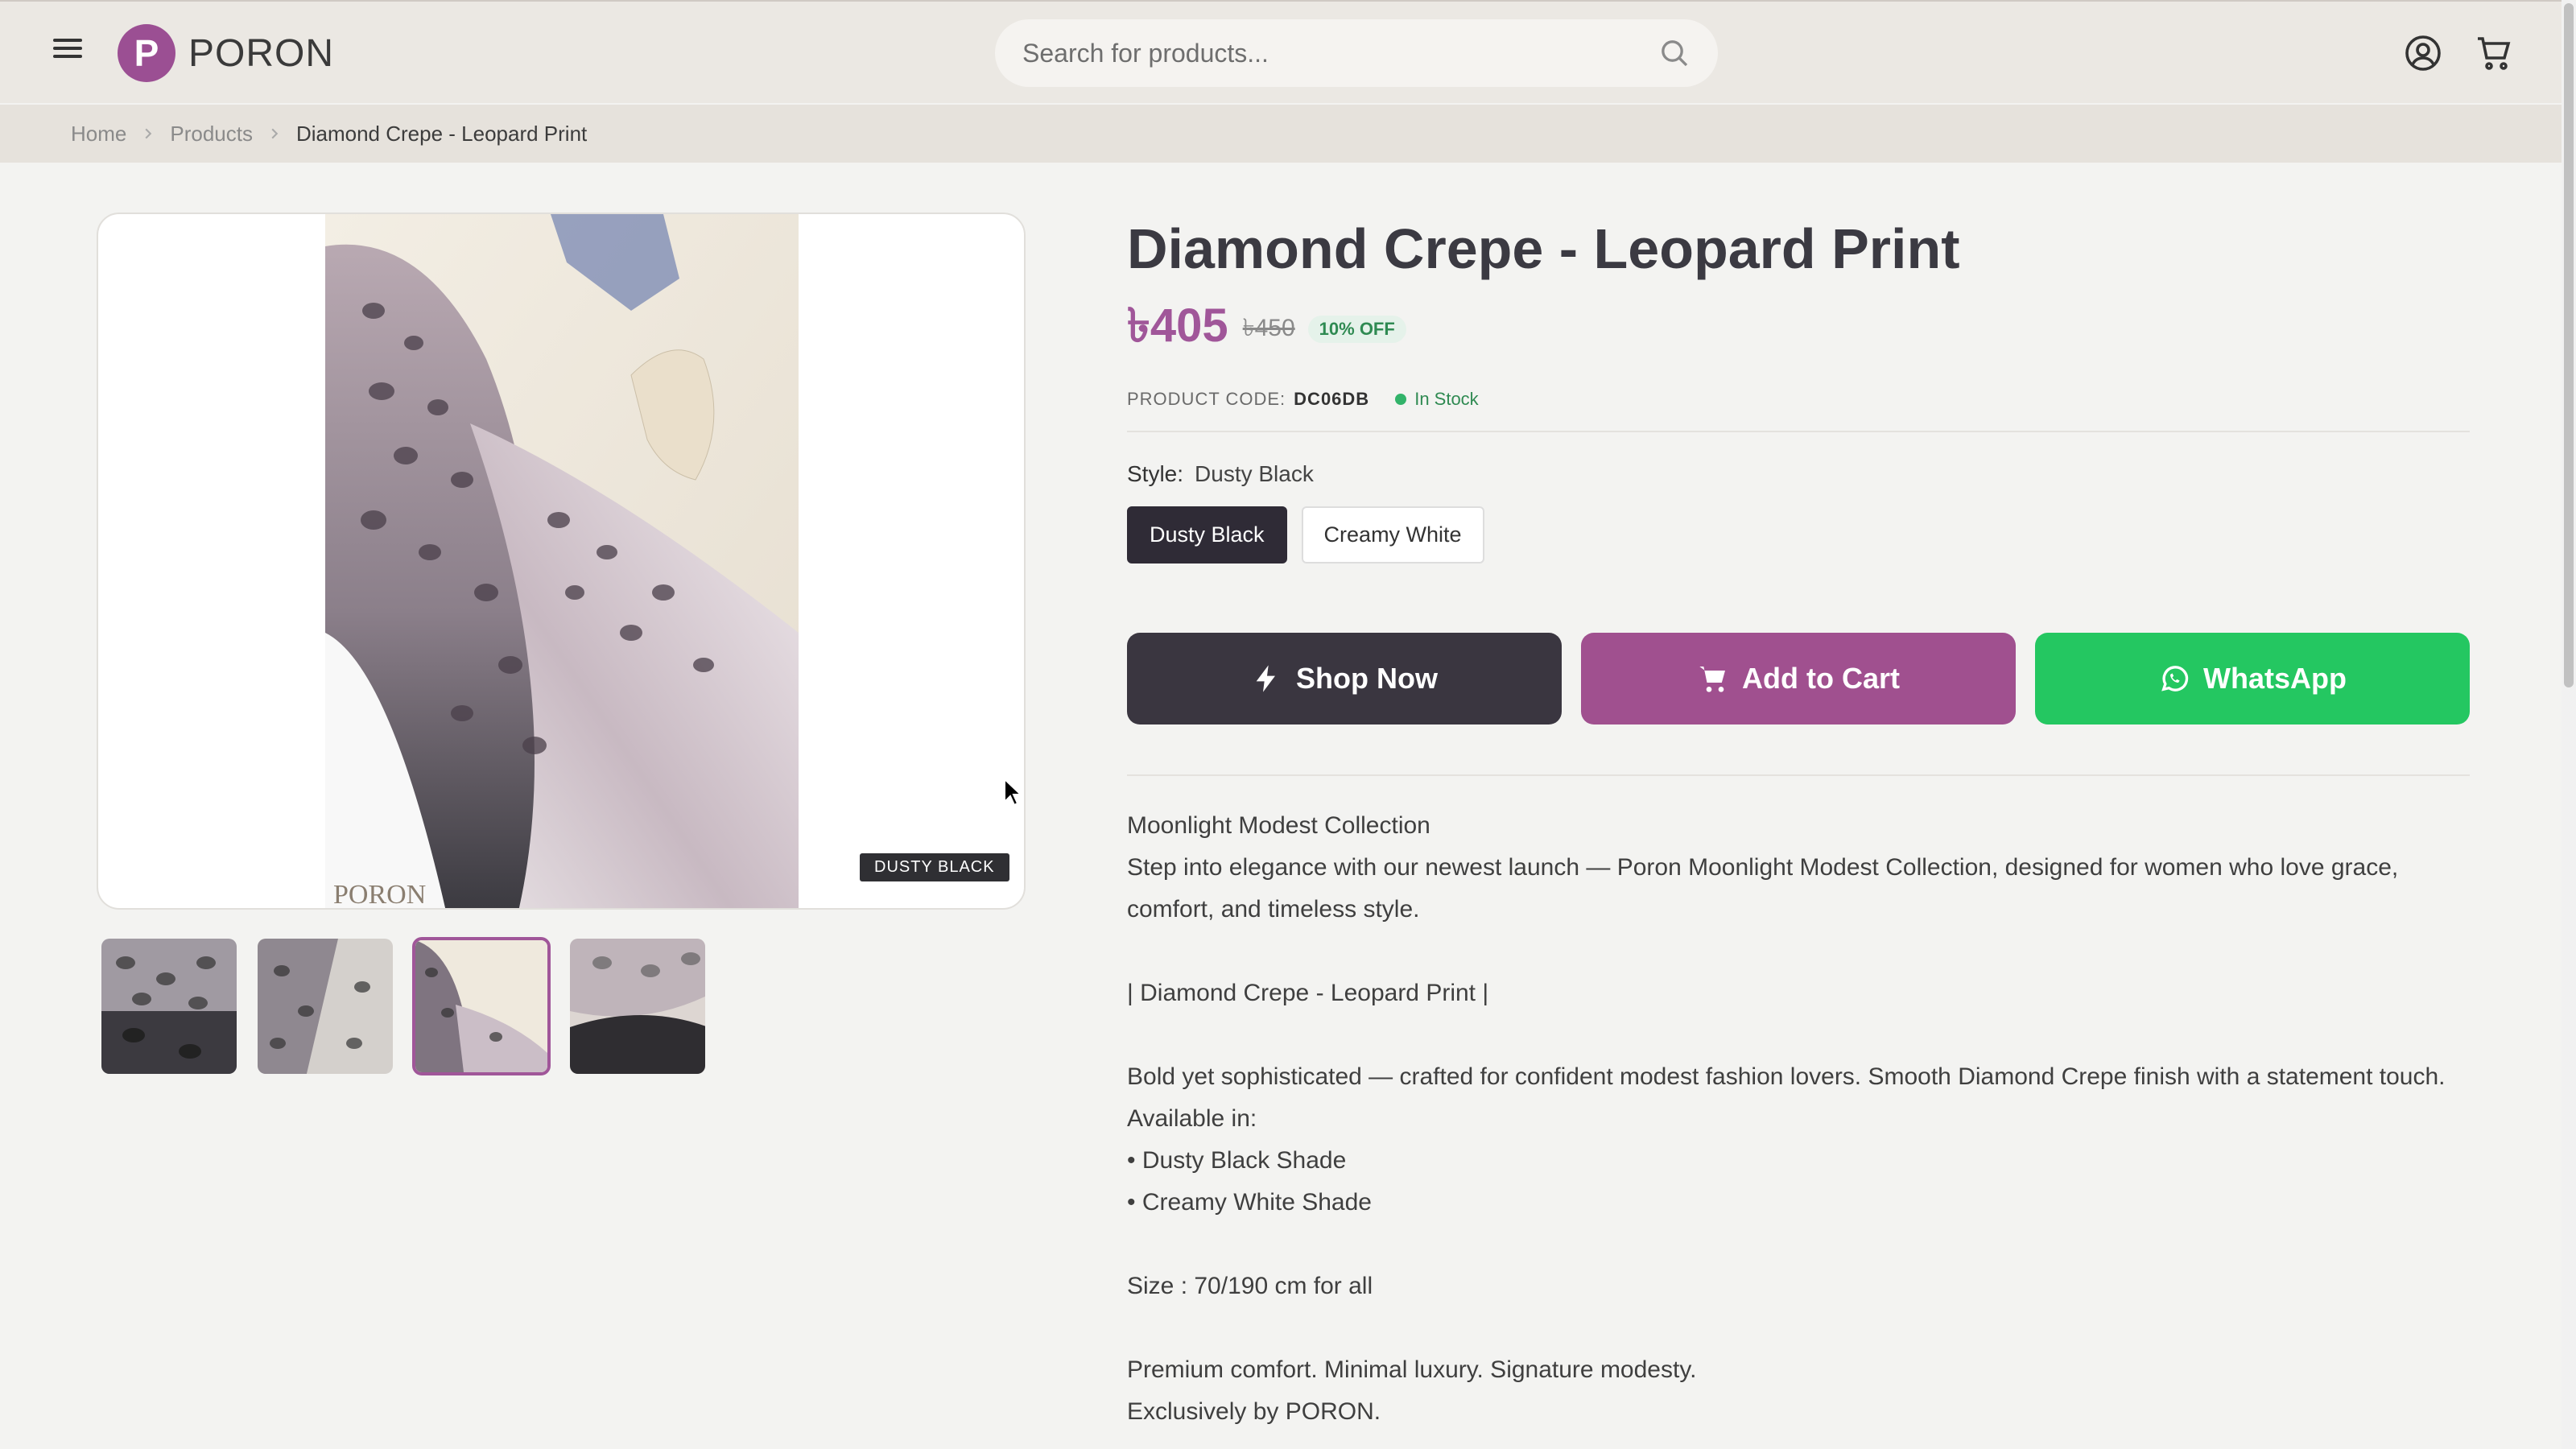 Image resolution: width=2576 pixels, height=1449 pixels. Describe the element at coordinates (1237, 1160) in the screenshot. I see `description-line: • Dusty Black Shade` at that location.